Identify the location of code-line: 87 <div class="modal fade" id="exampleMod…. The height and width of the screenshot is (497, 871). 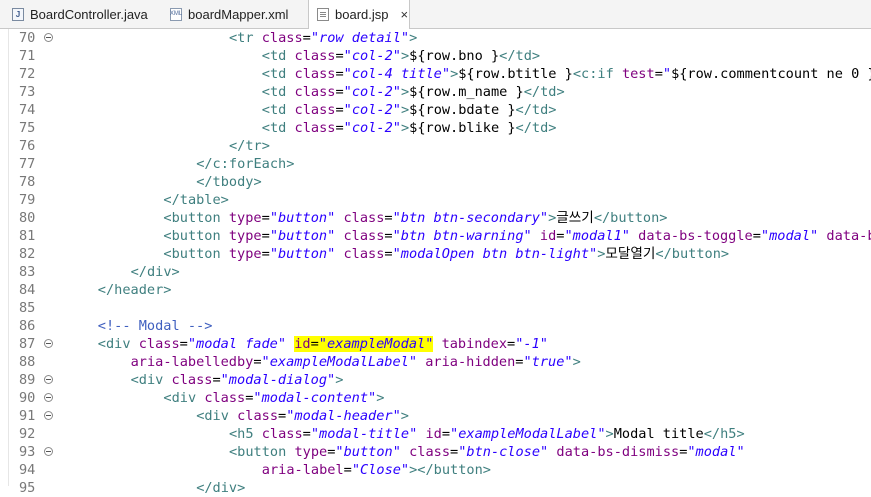
(440, 344).